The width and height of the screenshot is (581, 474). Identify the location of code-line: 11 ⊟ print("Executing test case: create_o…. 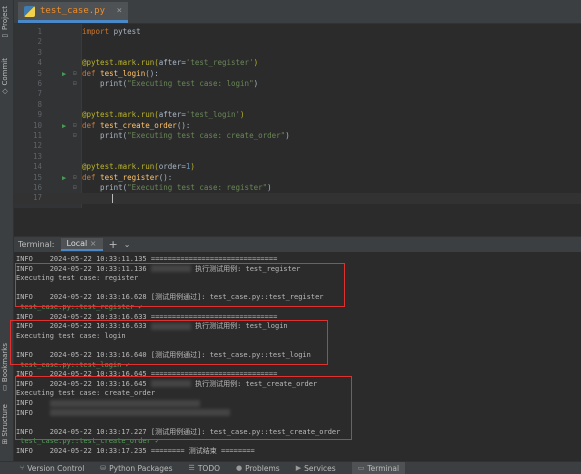
(297, 136).